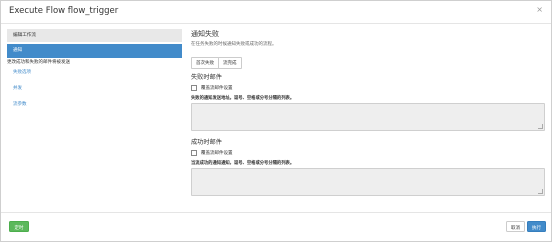 Image resolution: width=554 pixels, height=244 pixels. What do you see at coordinates (234, 44) in the screenshot?
I see `section-help: 在任务失败的时候通知失败或成功的流程。` at bounding box center [234, 44].